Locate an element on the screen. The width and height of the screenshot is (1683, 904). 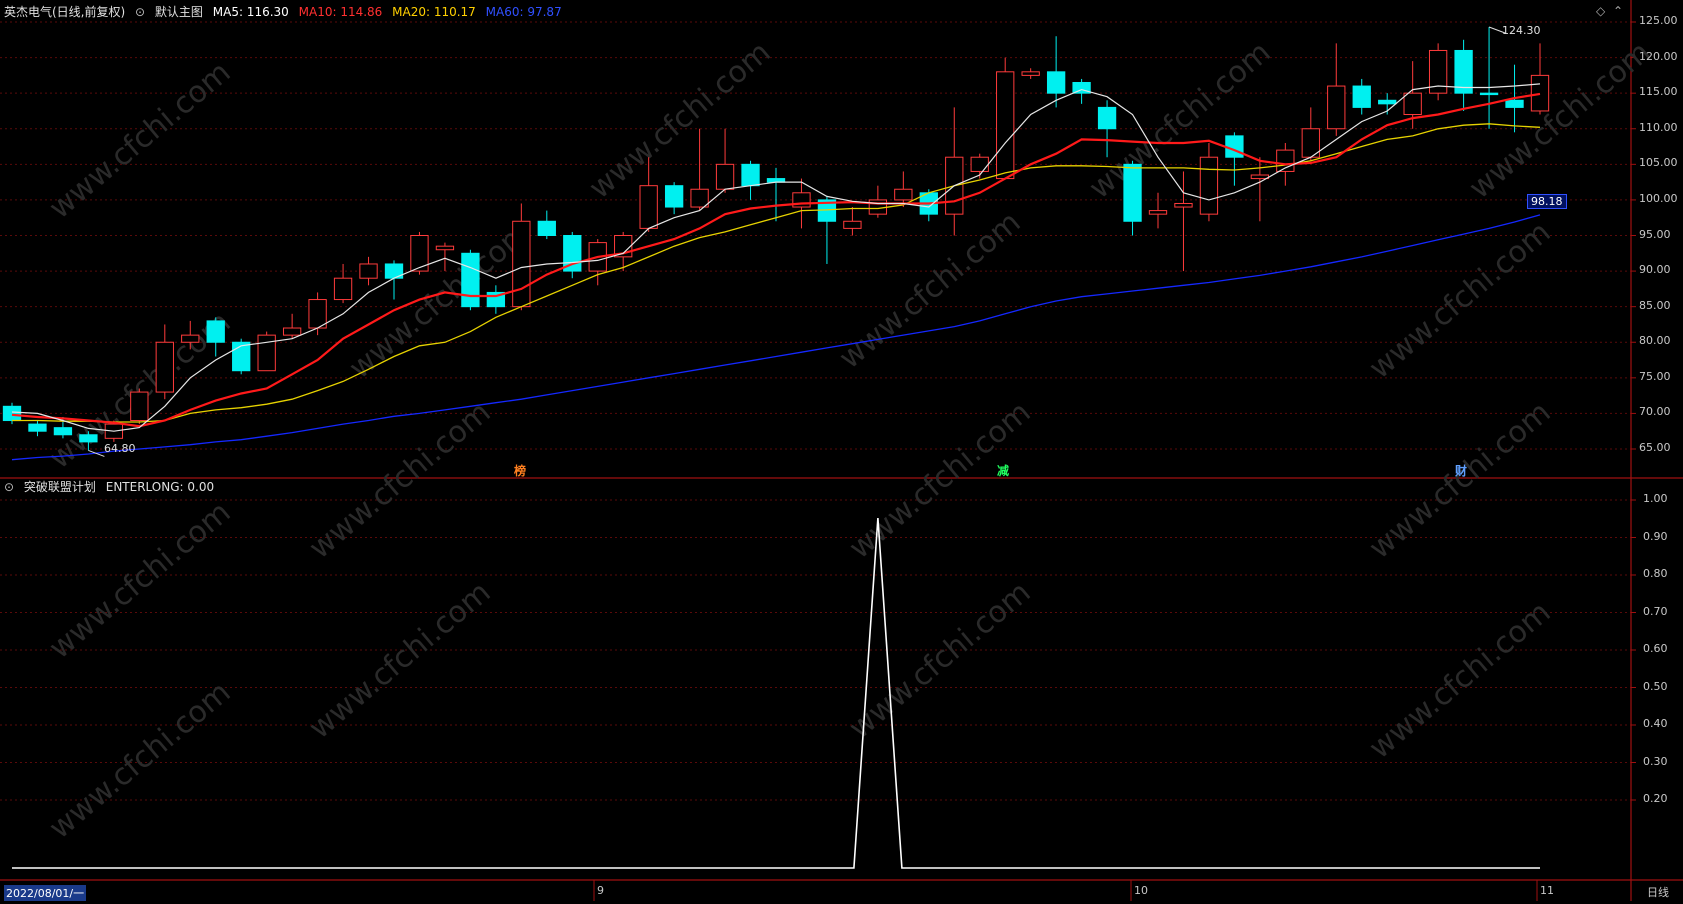
price-tick-label: 115.00 is located at coordinates (1658, 92).